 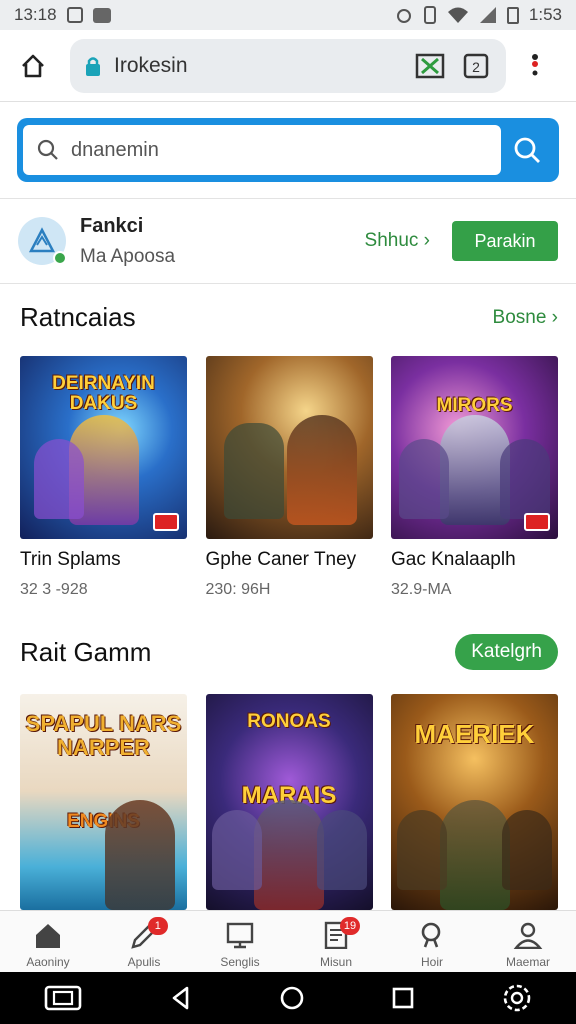 I want to click on game-cover-image: SPAPUL NARS NARPER ENGINS, so click(x=103, y=802).